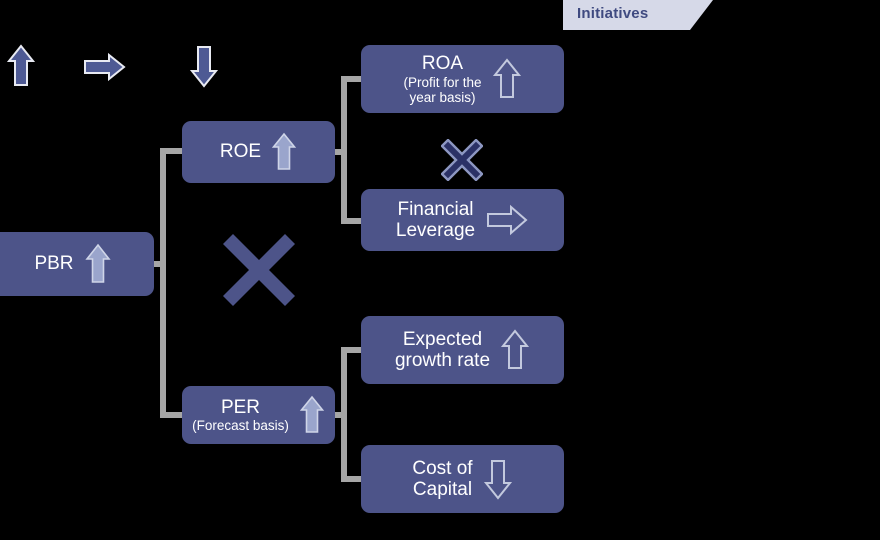 The image size is (880, 540). Describe the element at coordinates (54, 264) in the screenshot. I see `node-pbr-label: PBR` at that location.